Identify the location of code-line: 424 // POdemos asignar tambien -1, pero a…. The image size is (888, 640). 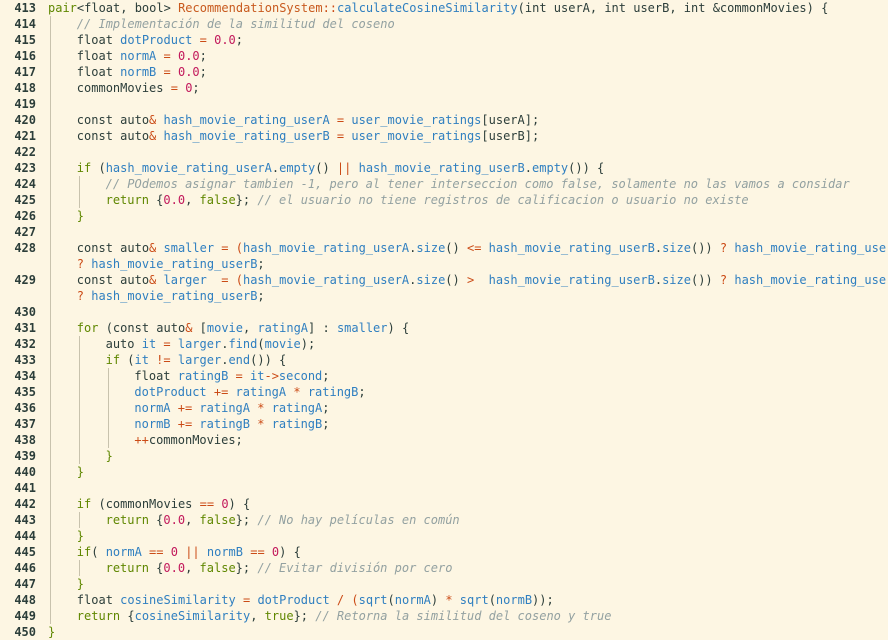
(444, 184).